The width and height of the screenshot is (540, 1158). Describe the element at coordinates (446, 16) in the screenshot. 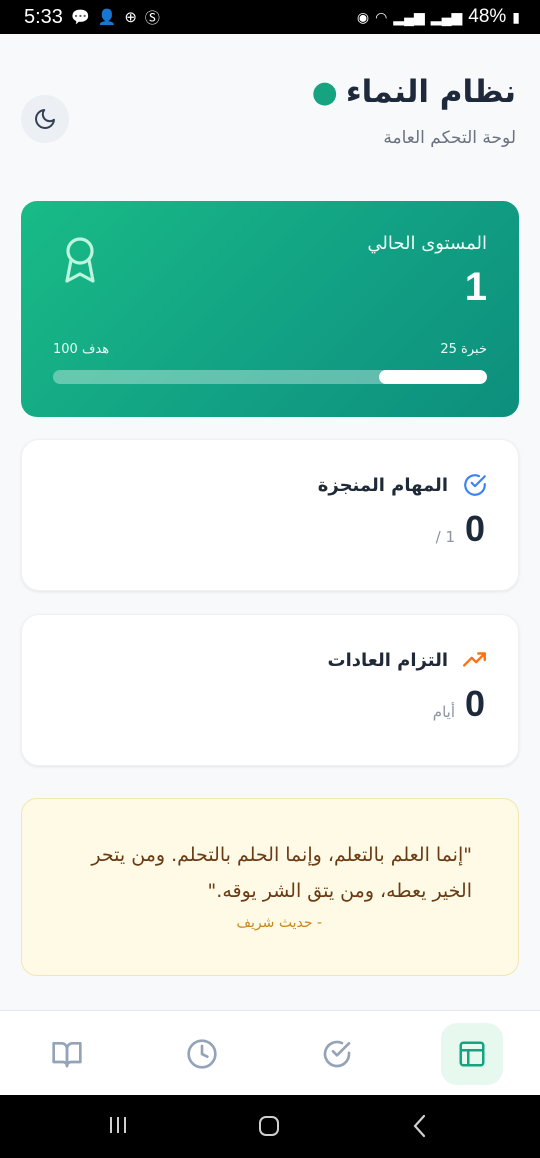

I see `signal-2-icon: ▂▄▆` at that location.